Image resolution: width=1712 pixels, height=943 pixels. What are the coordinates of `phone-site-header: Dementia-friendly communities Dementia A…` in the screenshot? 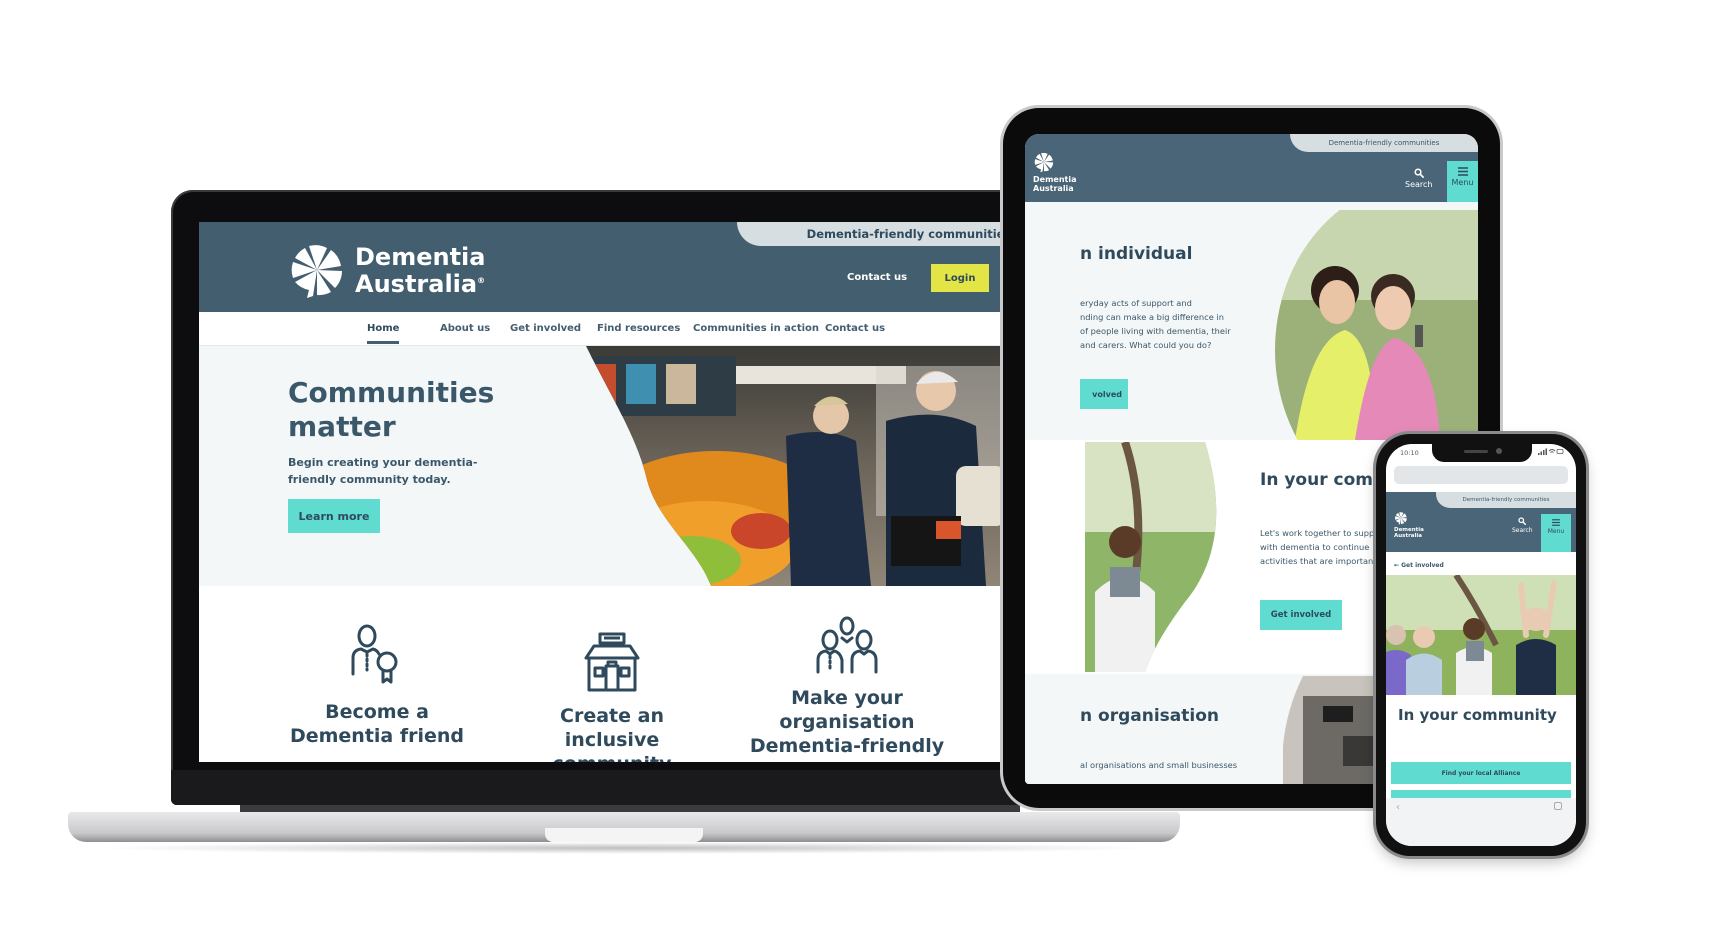 It's located at (1481, 522).